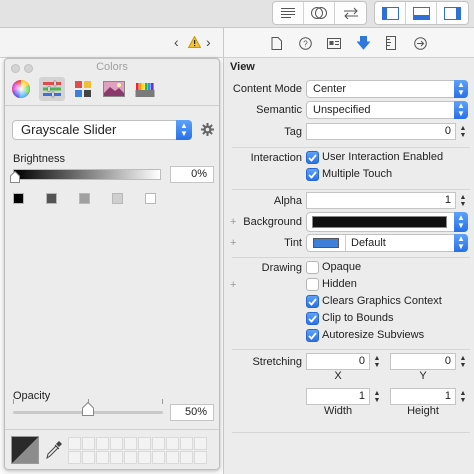  Describe the element at coordinates (387, 243) in the screenshot. I see `tint-popup: Default ▲ ▼` at that location.